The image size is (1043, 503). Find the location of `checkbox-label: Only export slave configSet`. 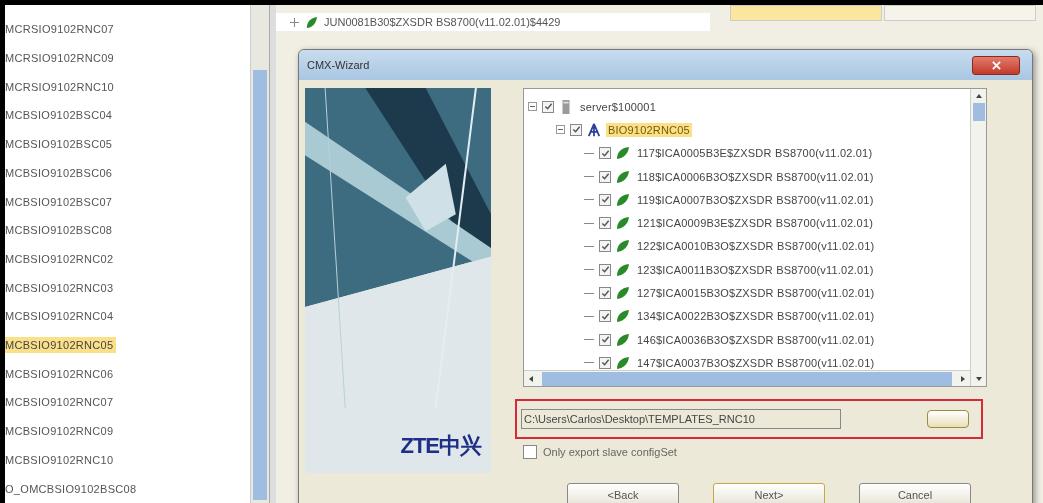

checkbox-label: Only export slave configSet is located at coordinates (610, 452).